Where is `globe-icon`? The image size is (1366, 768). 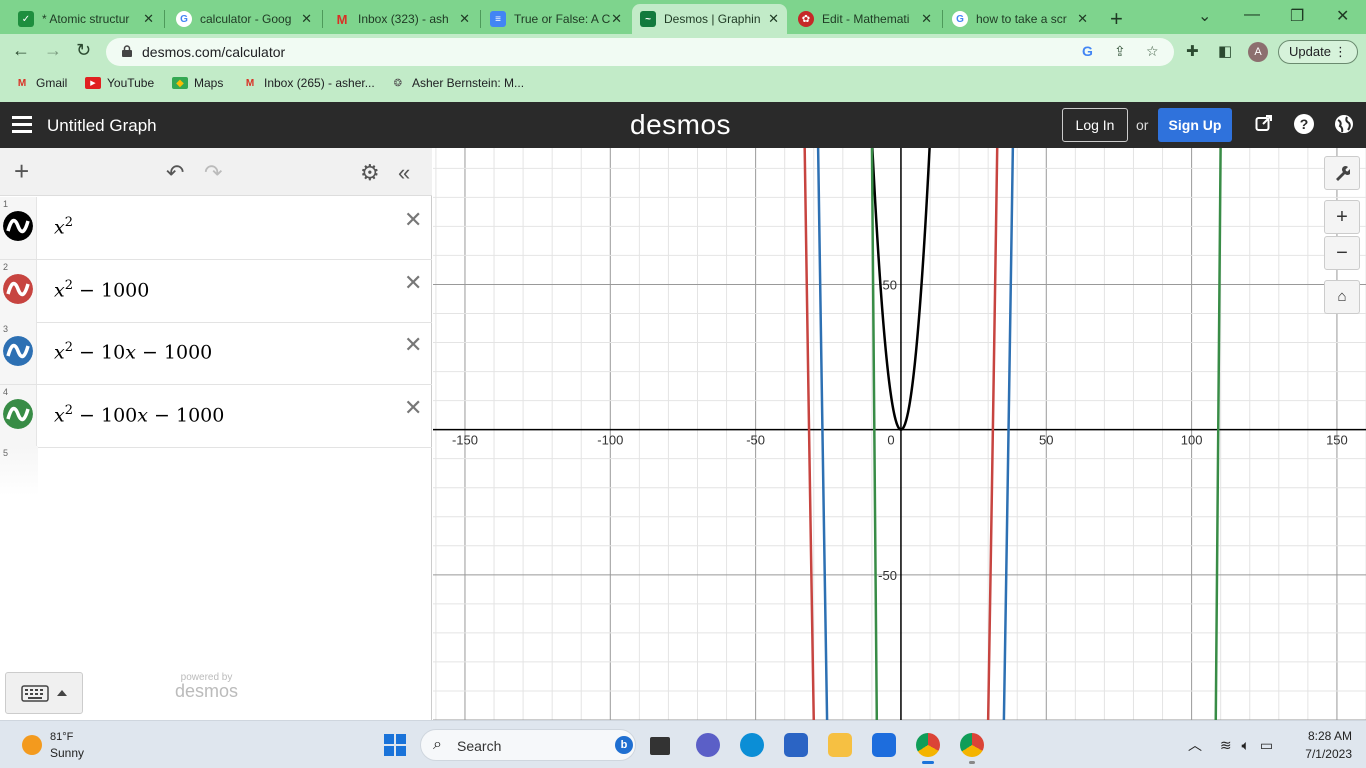 globe-icon is located at coordinates (1344, 124).